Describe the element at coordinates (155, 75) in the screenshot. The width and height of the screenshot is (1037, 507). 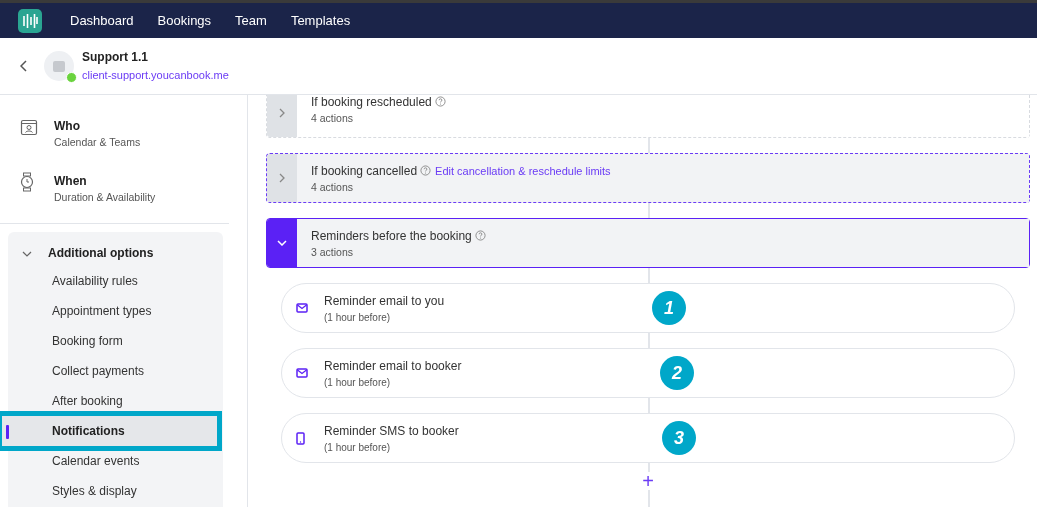
I see `booking-page-link: client-support.youcanbook.me` at that location.